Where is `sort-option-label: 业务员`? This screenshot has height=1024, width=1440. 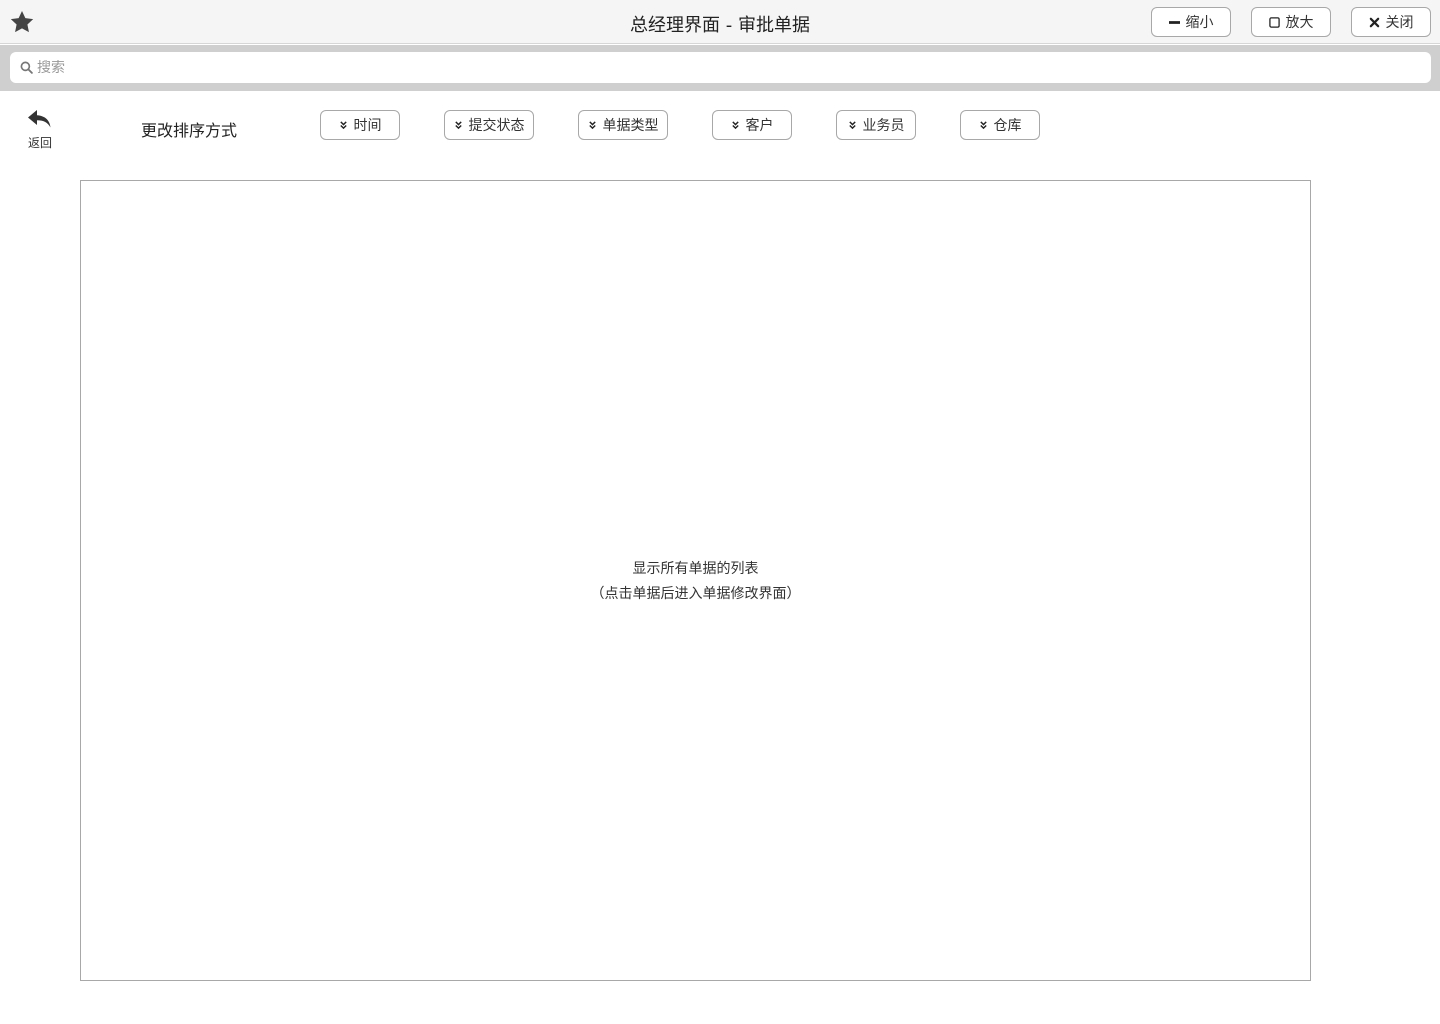
sort-option-label: 业务员 is located at coordinates (883, 126).